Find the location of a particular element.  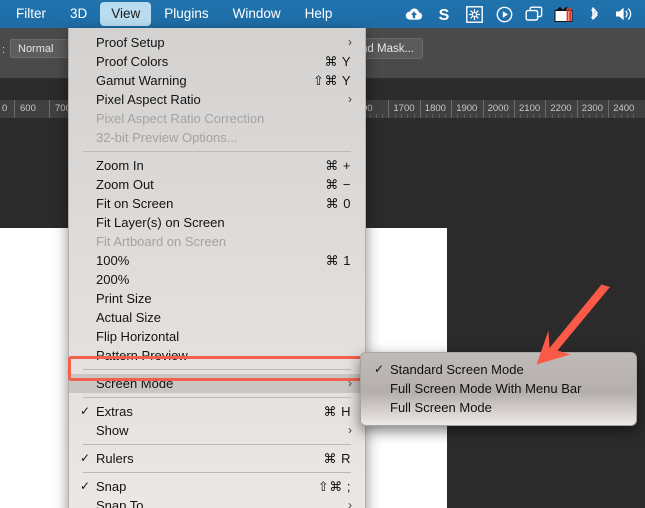

menu-bar-item-plugins: Plugins is located at coordinates (186, 14).